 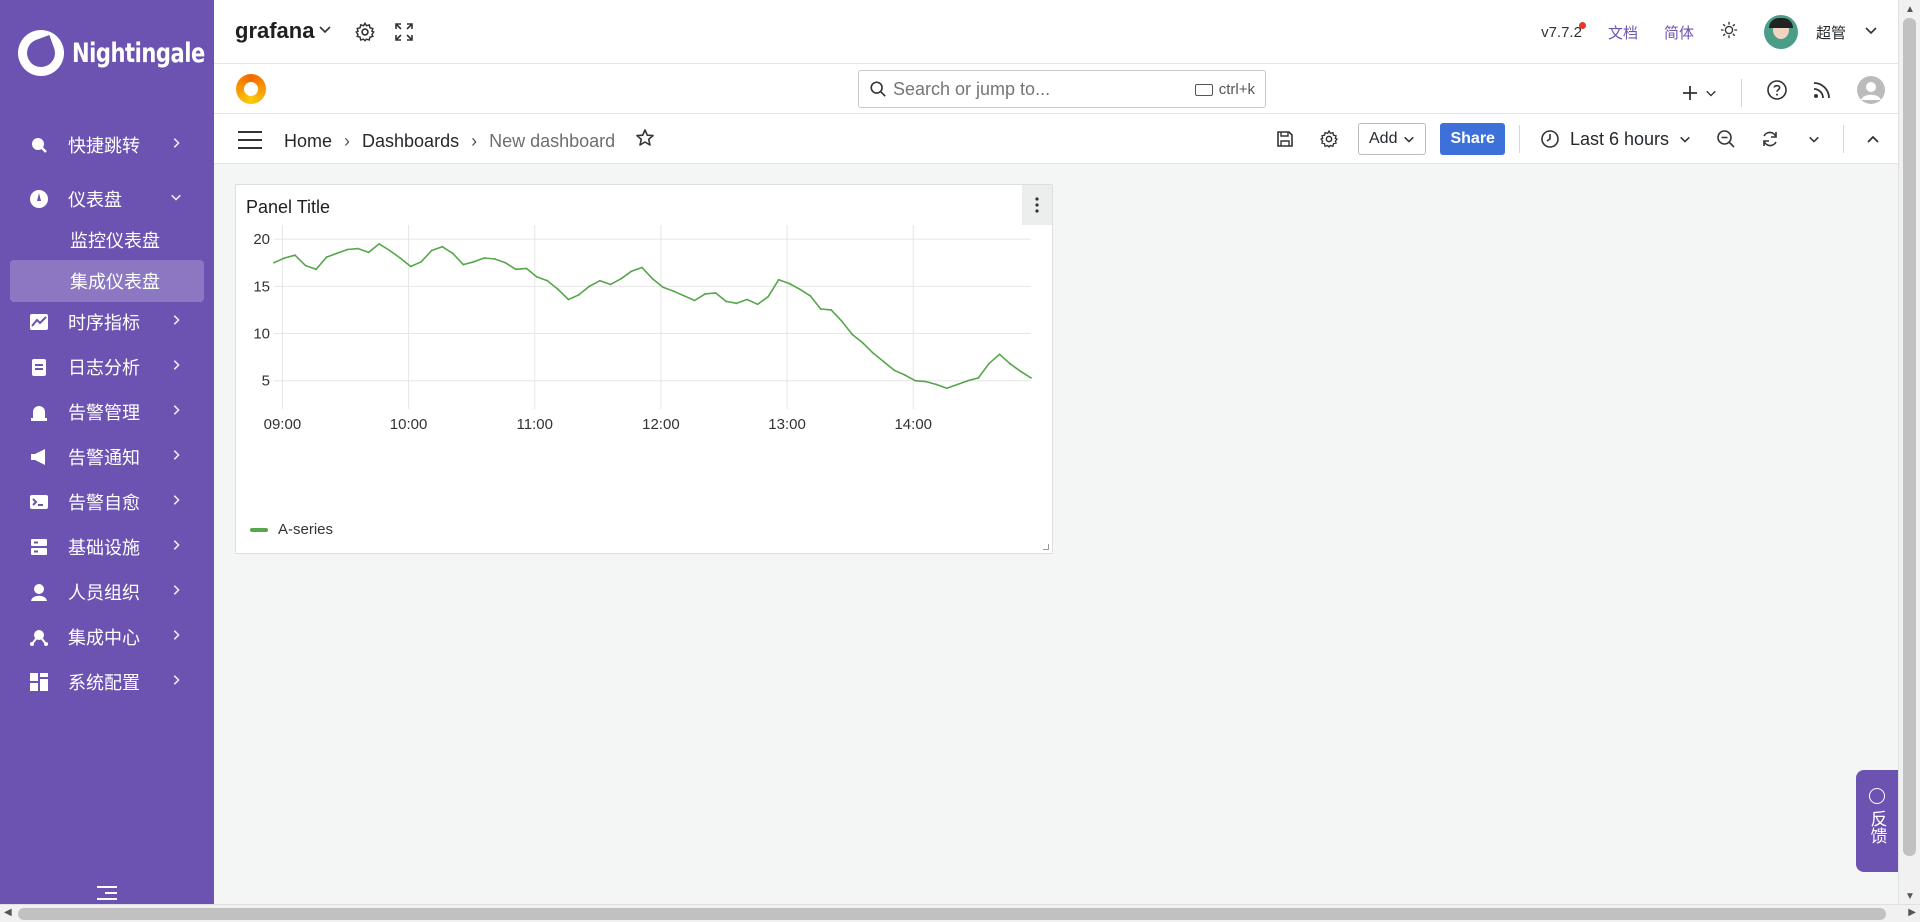 I want to click on search-icon, so click(x=39, y=145).